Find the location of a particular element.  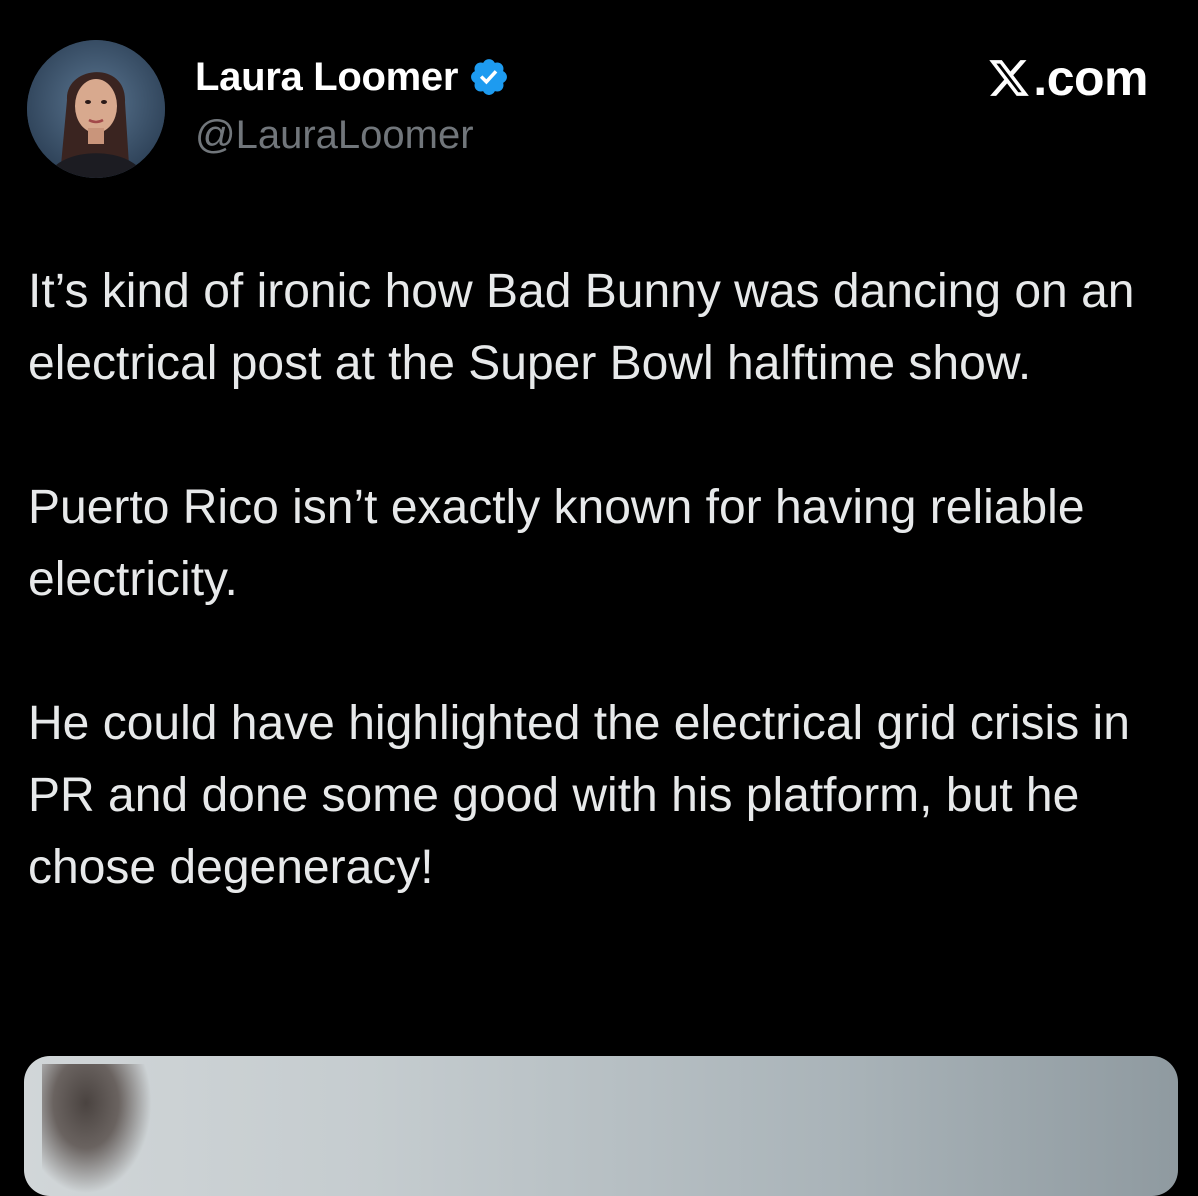

brand-domain-text: .com is located at coordinates (1090, 78).